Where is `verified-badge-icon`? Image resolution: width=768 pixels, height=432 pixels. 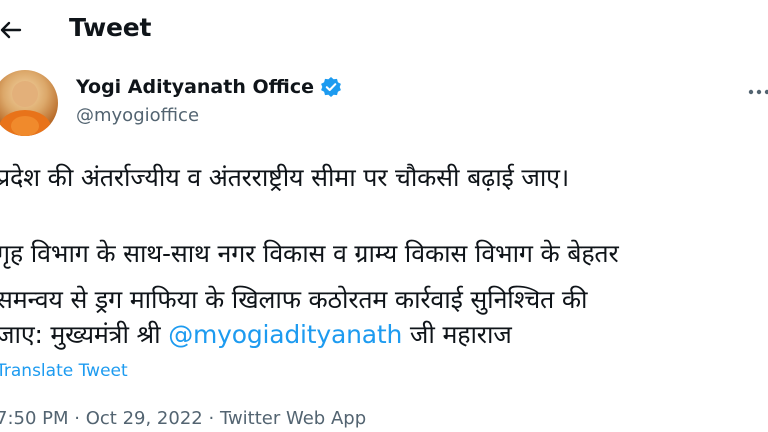 verified-badge-icon is located at coordinates (331, 87).